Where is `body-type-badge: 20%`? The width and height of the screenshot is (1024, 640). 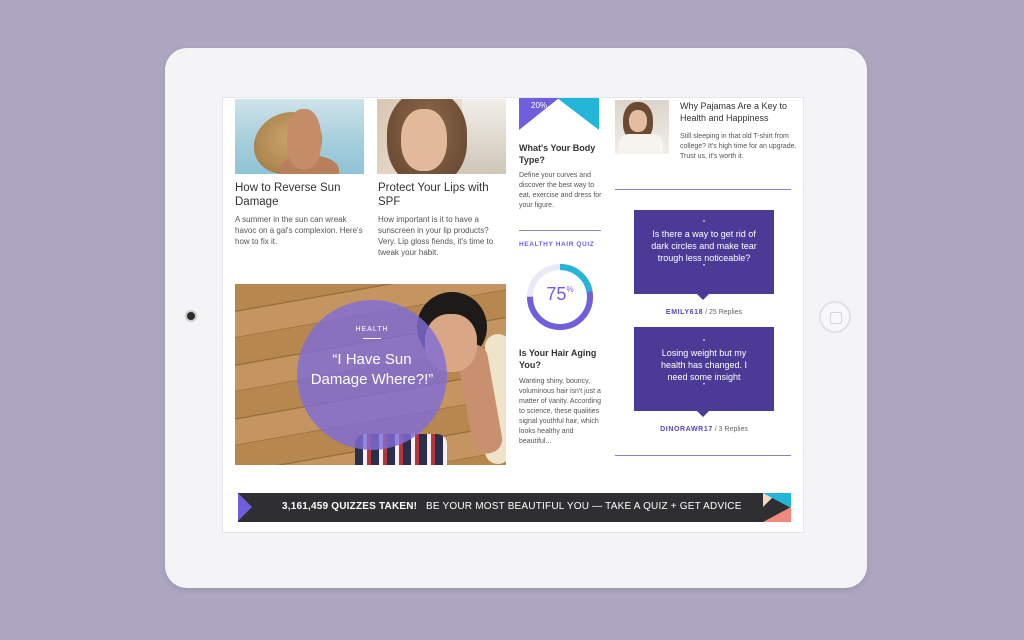
body-type-badge: 20% is located at coordinates (559, 114).